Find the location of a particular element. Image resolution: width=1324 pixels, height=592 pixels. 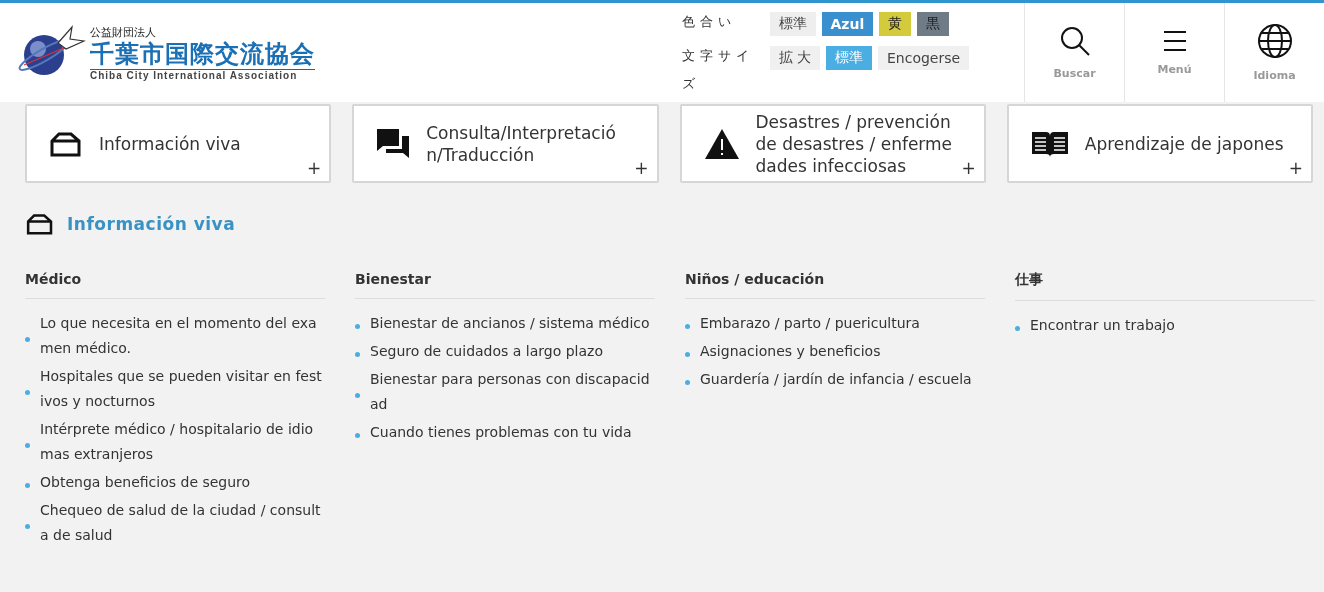

column-heading: Niños / educación is located at coordinates (835, 285).